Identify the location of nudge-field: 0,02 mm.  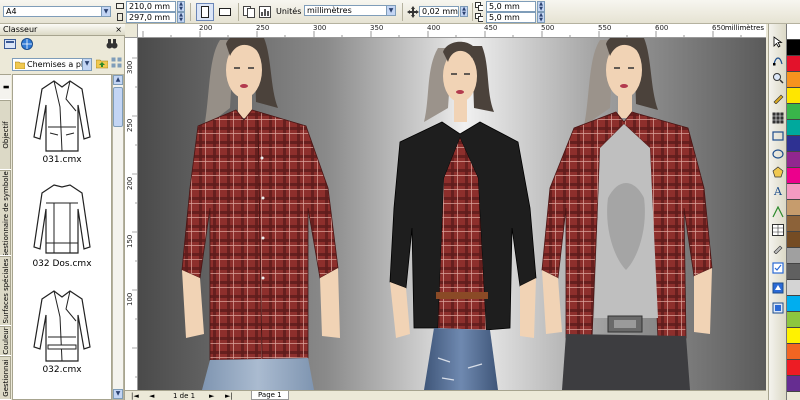
(439, 11).